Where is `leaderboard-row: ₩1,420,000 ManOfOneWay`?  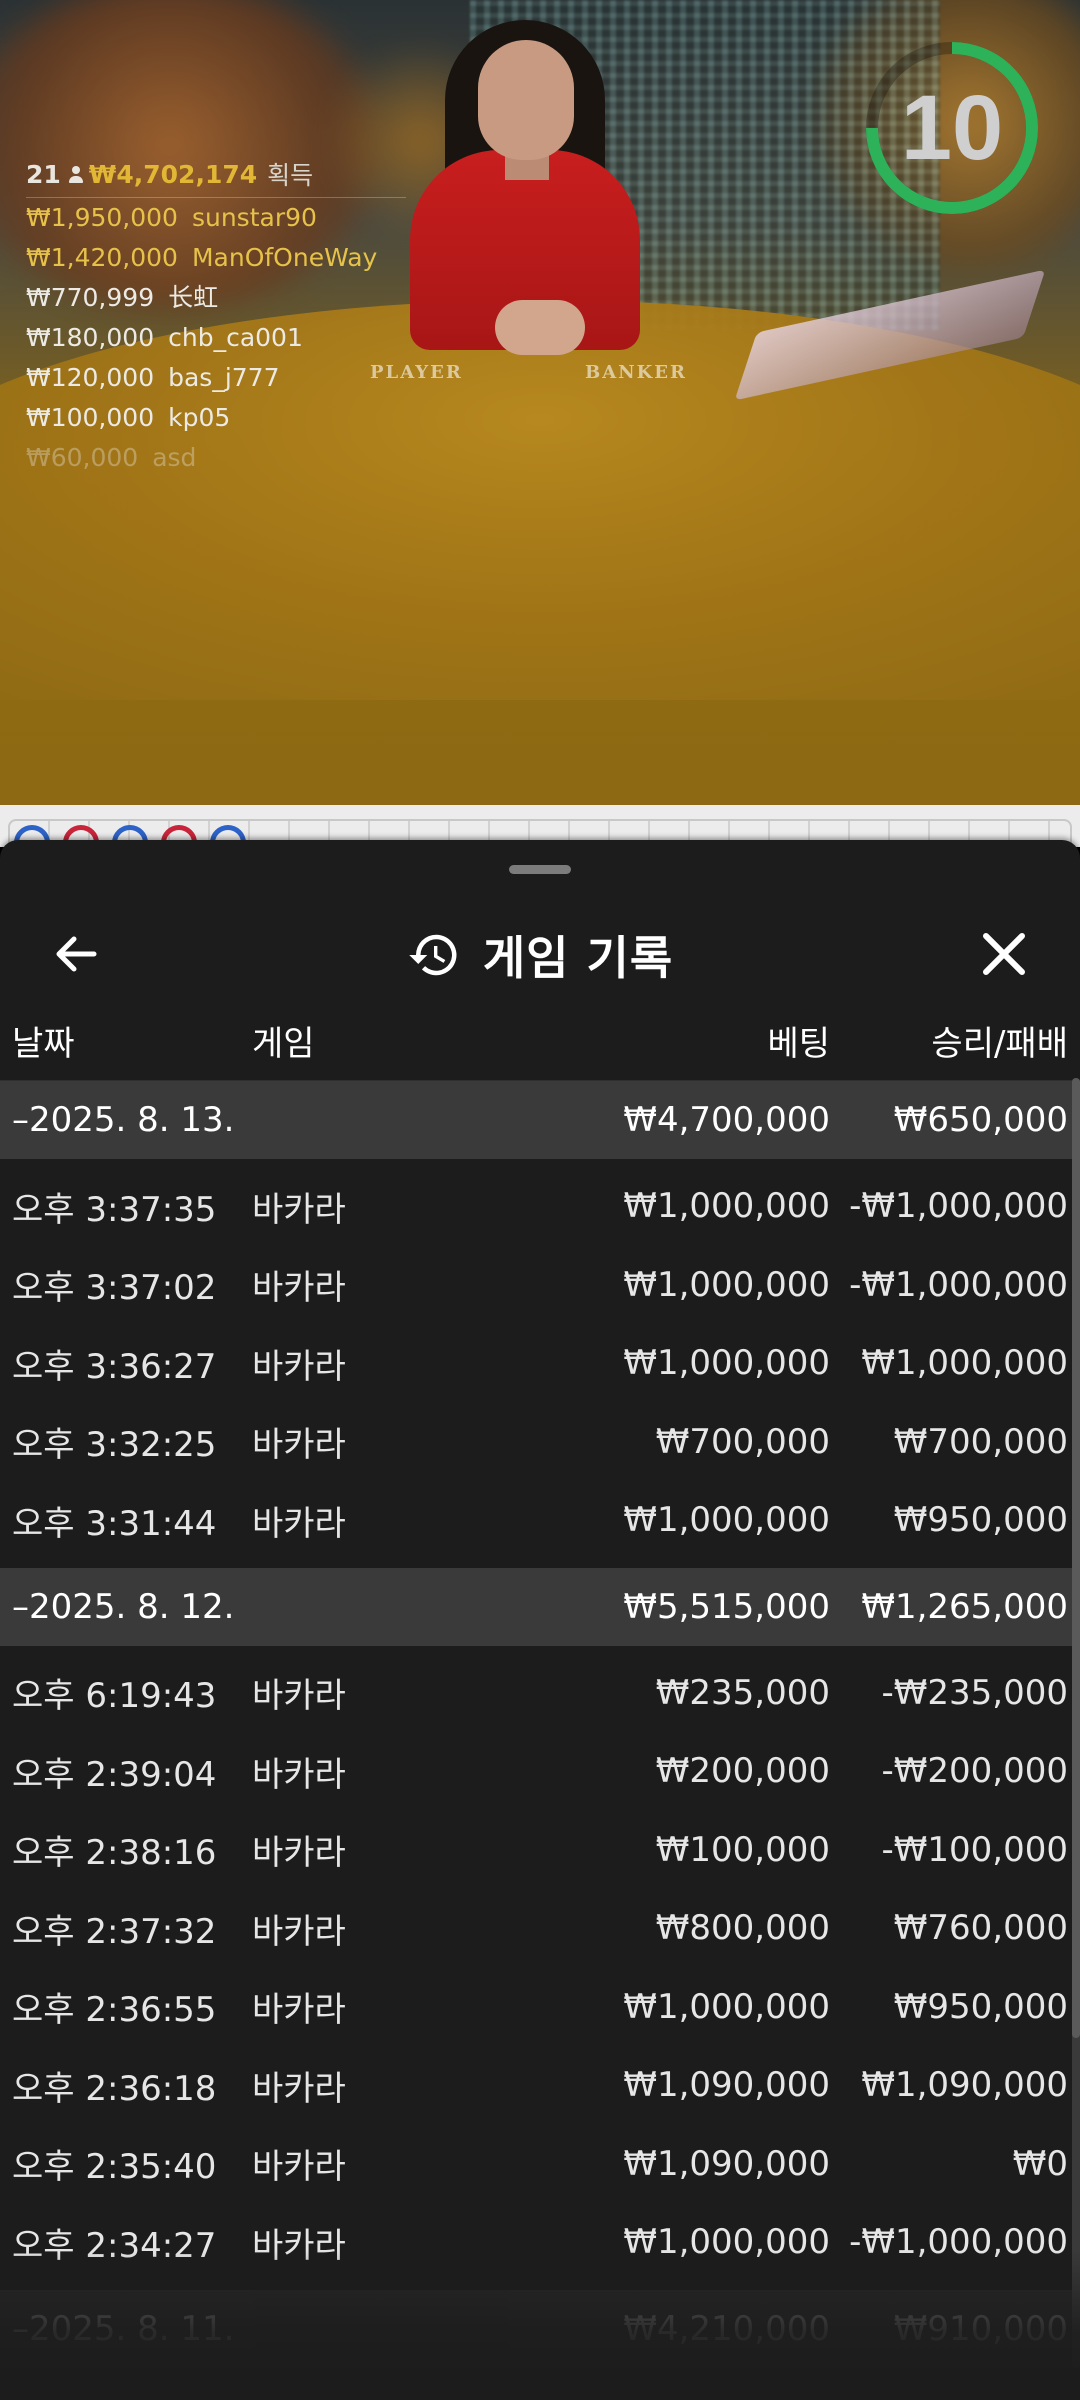 leaderboard-row: ₩1,420,000 ManOfOneWay is located at coordinates (216, 258).